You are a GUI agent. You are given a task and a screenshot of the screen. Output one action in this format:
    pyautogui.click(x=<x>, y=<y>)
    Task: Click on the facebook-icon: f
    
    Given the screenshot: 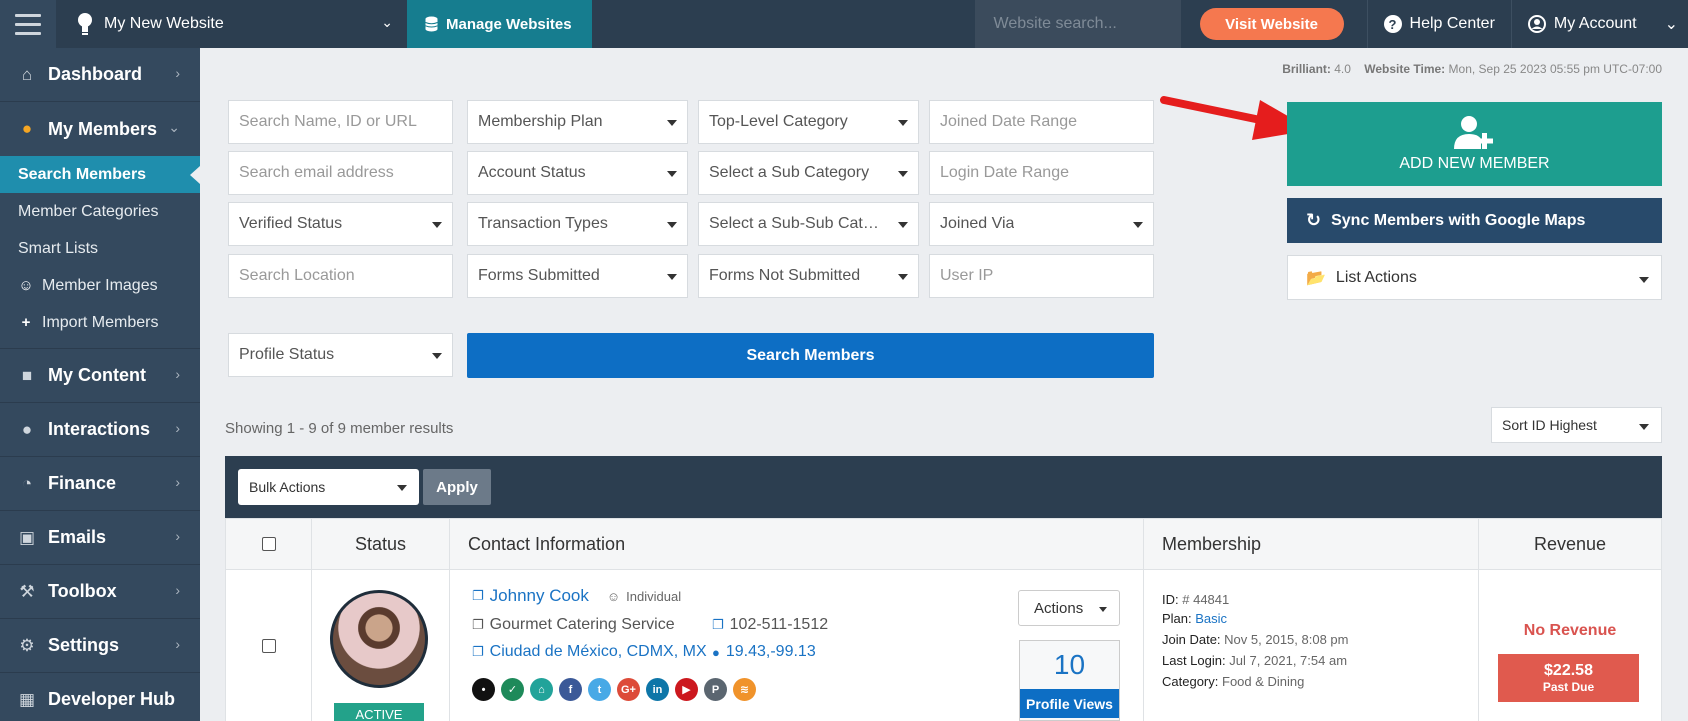 What is the action you would take?
    pyautogui.click(x=570, y=689)
    